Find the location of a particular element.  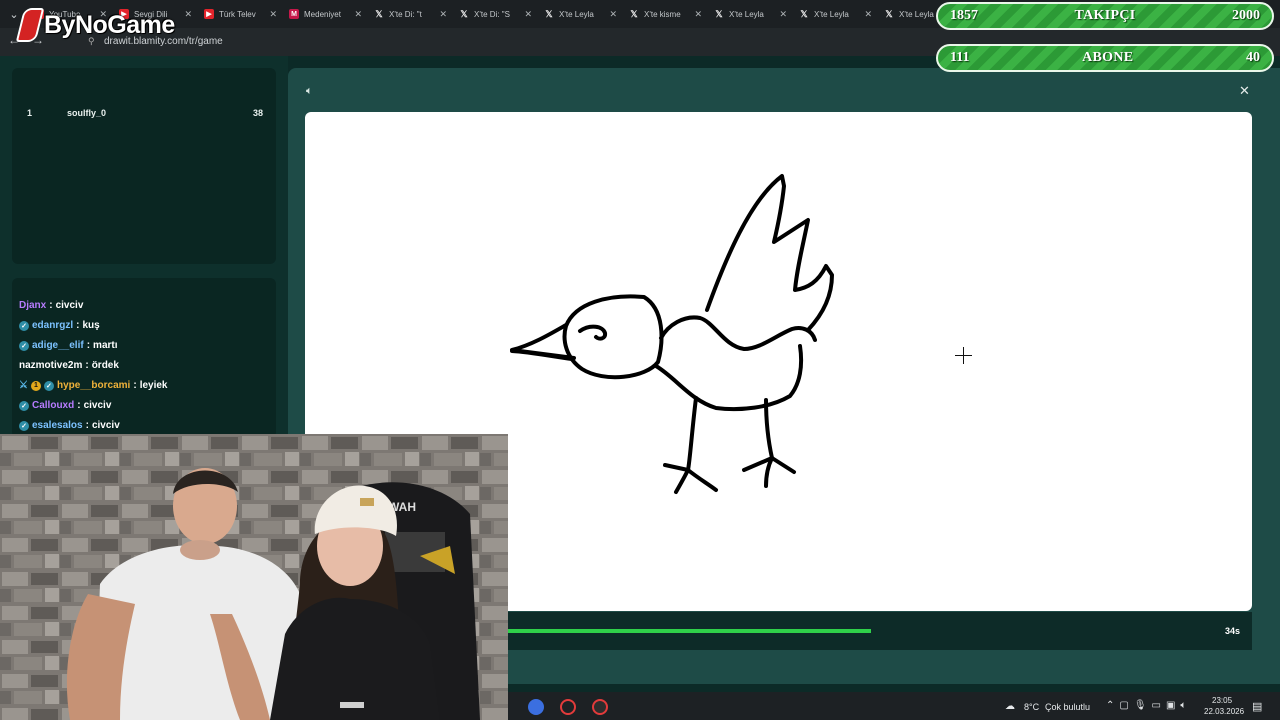

chat-message: nazmotive2m: ördek is located at coordinates (69, 365).